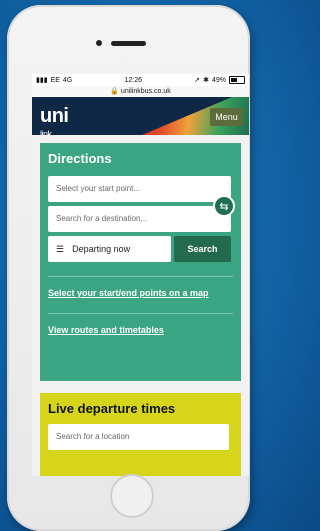  What do you see at coordinates (218, 80) in the screenshot?
I see `battery-percent: 49%` at bounding box center [218, 80].